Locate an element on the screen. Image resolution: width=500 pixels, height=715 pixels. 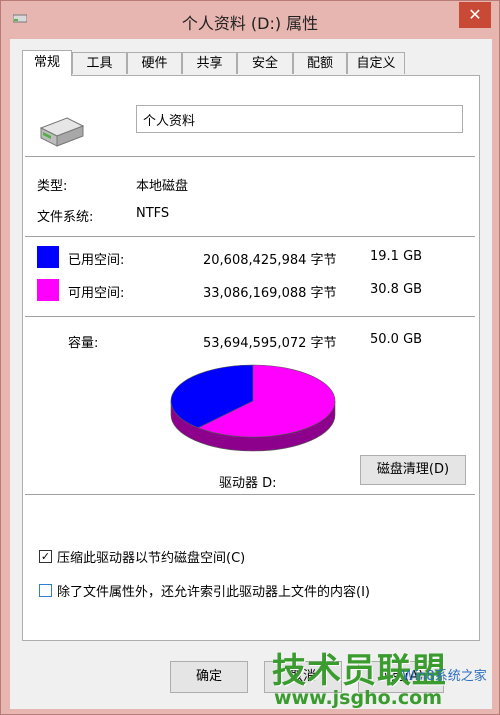
tab-quota: 配额 is located at coordinates (320, 63).